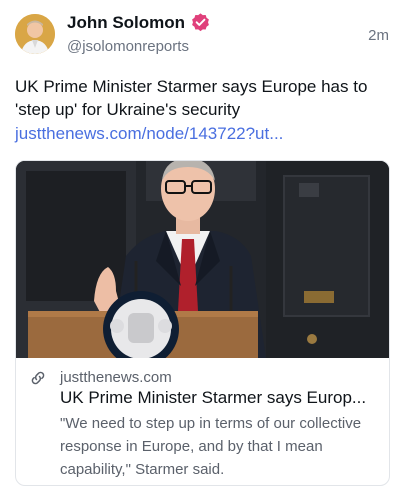 Image resolution: width=406 pixels, height=500 pixels. I want to click on post-timestamp: 2m, so click(378, 35).